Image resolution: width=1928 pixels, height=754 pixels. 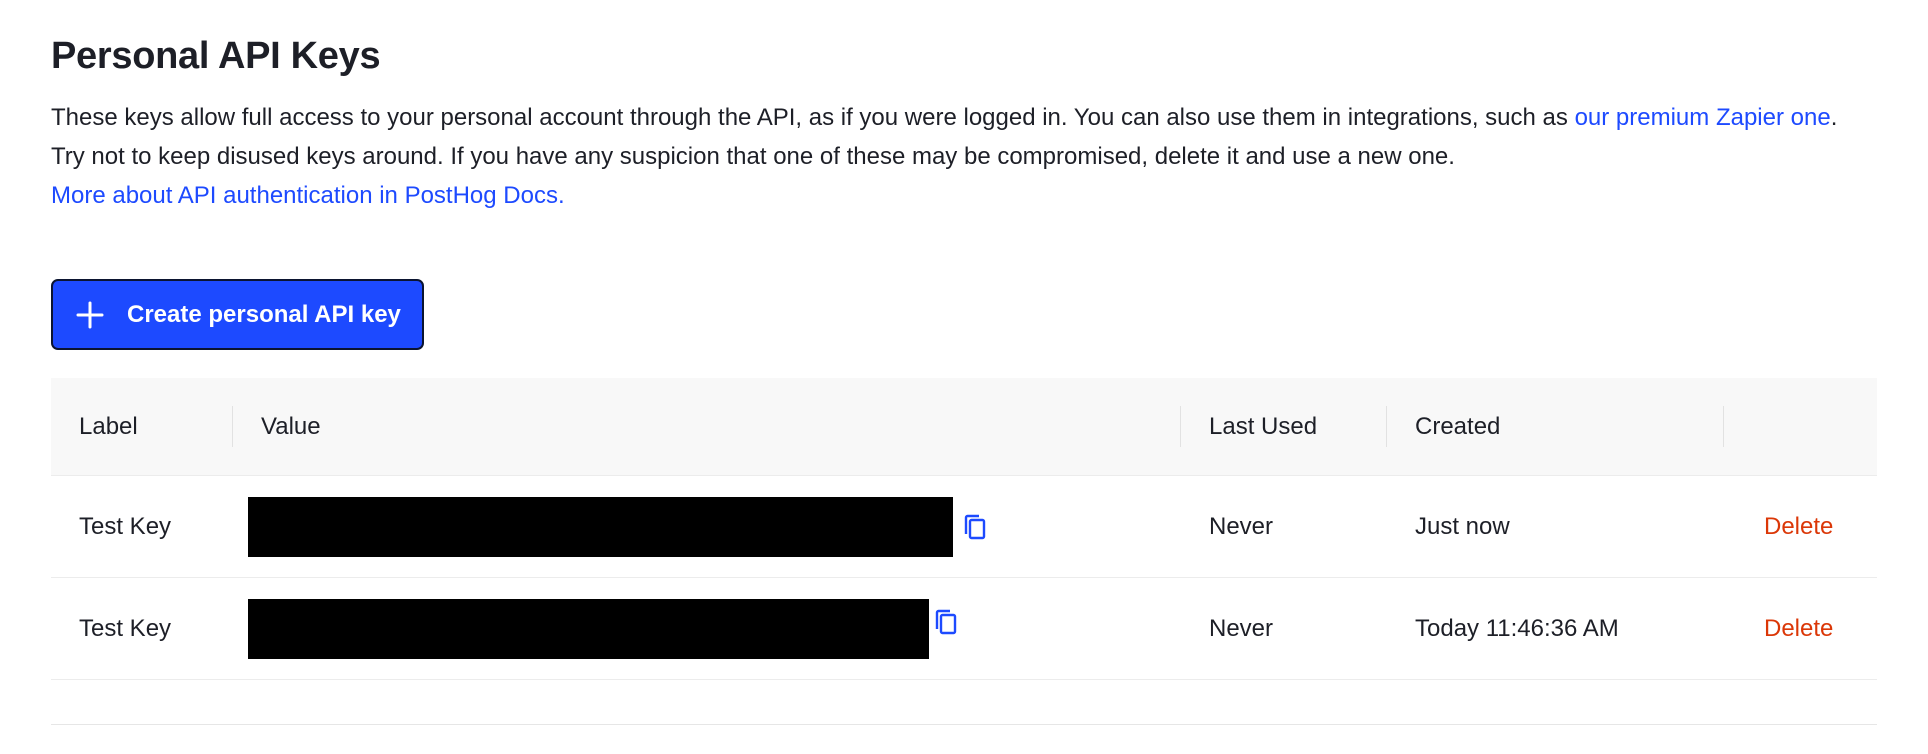 I want to click on key-created: Just now, so click(x=1462, y=526).